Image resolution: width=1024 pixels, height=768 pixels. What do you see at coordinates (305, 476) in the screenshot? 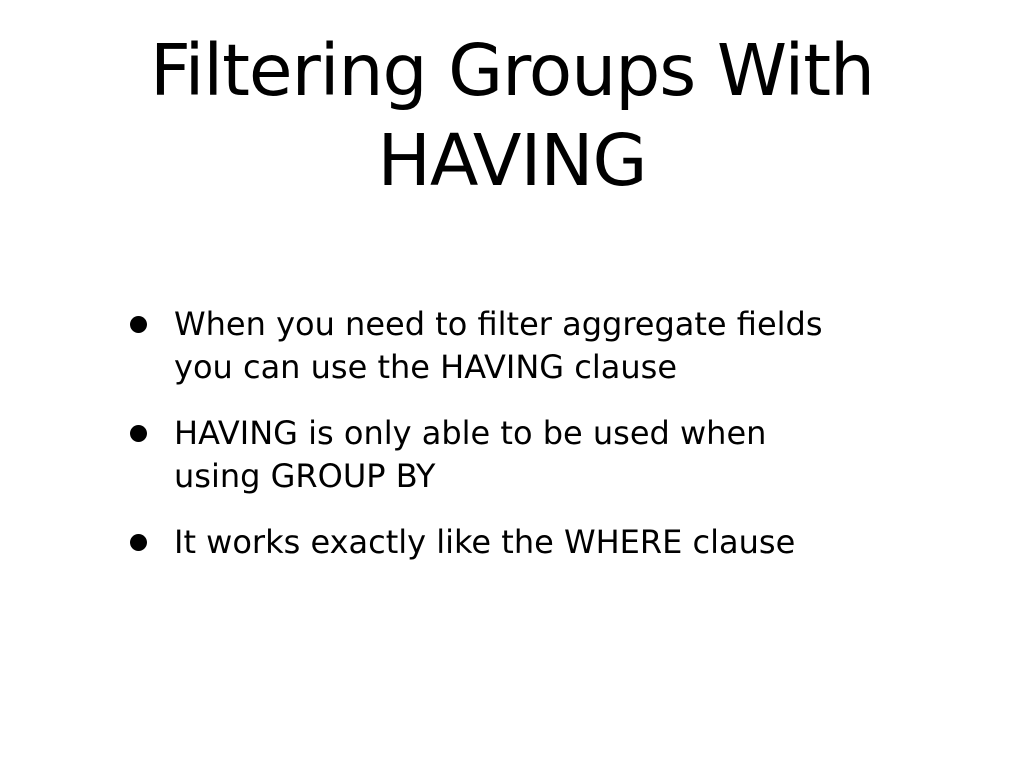
I see `bullet-text-line-2: using GROUP BY` at bounding box center [305, 476].